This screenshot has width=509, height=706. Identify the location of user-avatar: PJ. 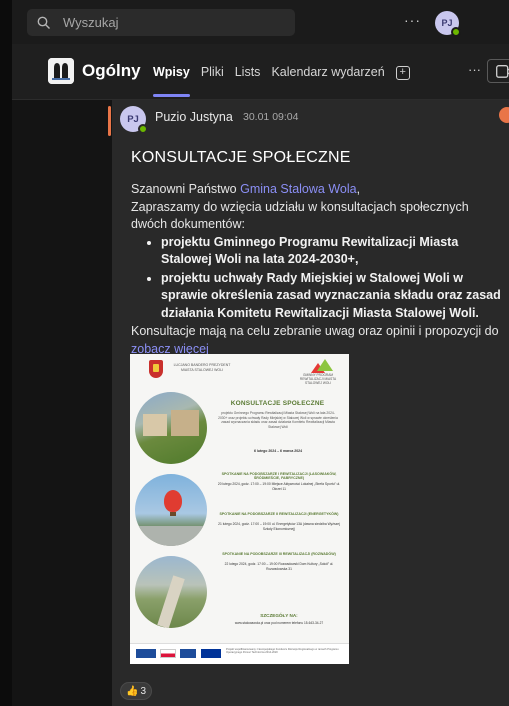
(448, 24).